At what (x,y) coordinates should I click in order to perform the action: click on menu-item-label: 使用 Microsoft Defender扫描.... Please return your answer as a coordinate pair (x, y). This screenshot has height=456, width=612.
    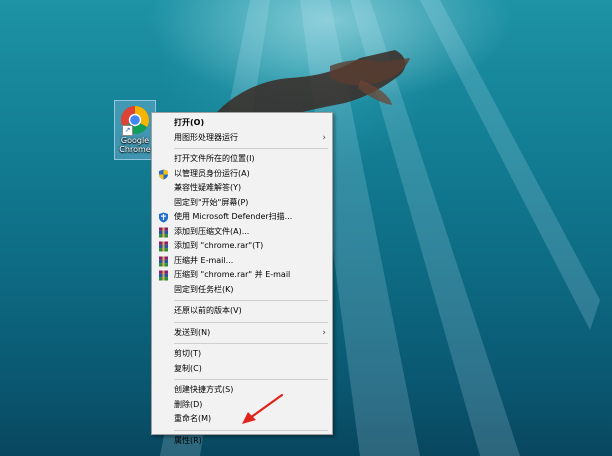
    Looking at the image, I should click on (233, 216).